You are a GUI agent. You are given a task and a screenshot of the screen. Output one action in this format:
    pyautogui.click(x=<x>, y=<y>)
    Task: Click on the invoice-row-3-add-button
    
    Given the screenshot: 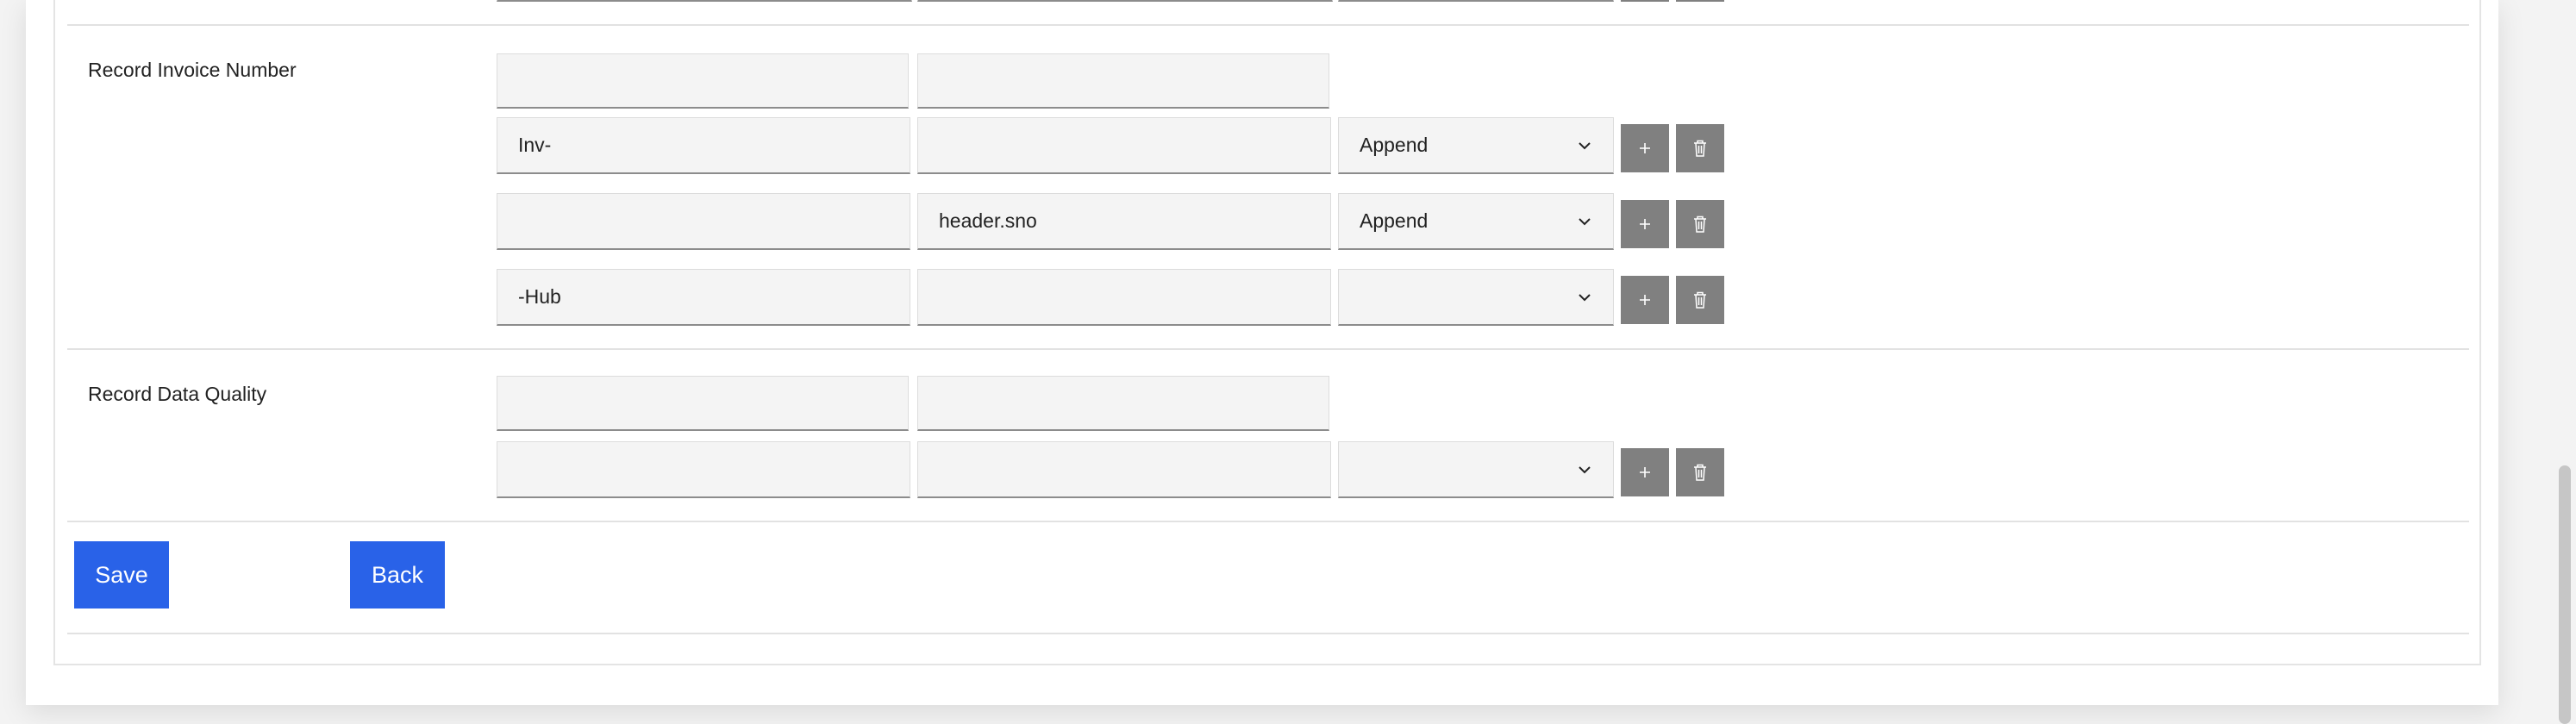 What is the action you would take?
    pyautogui.click(x=1645, y=300)
    